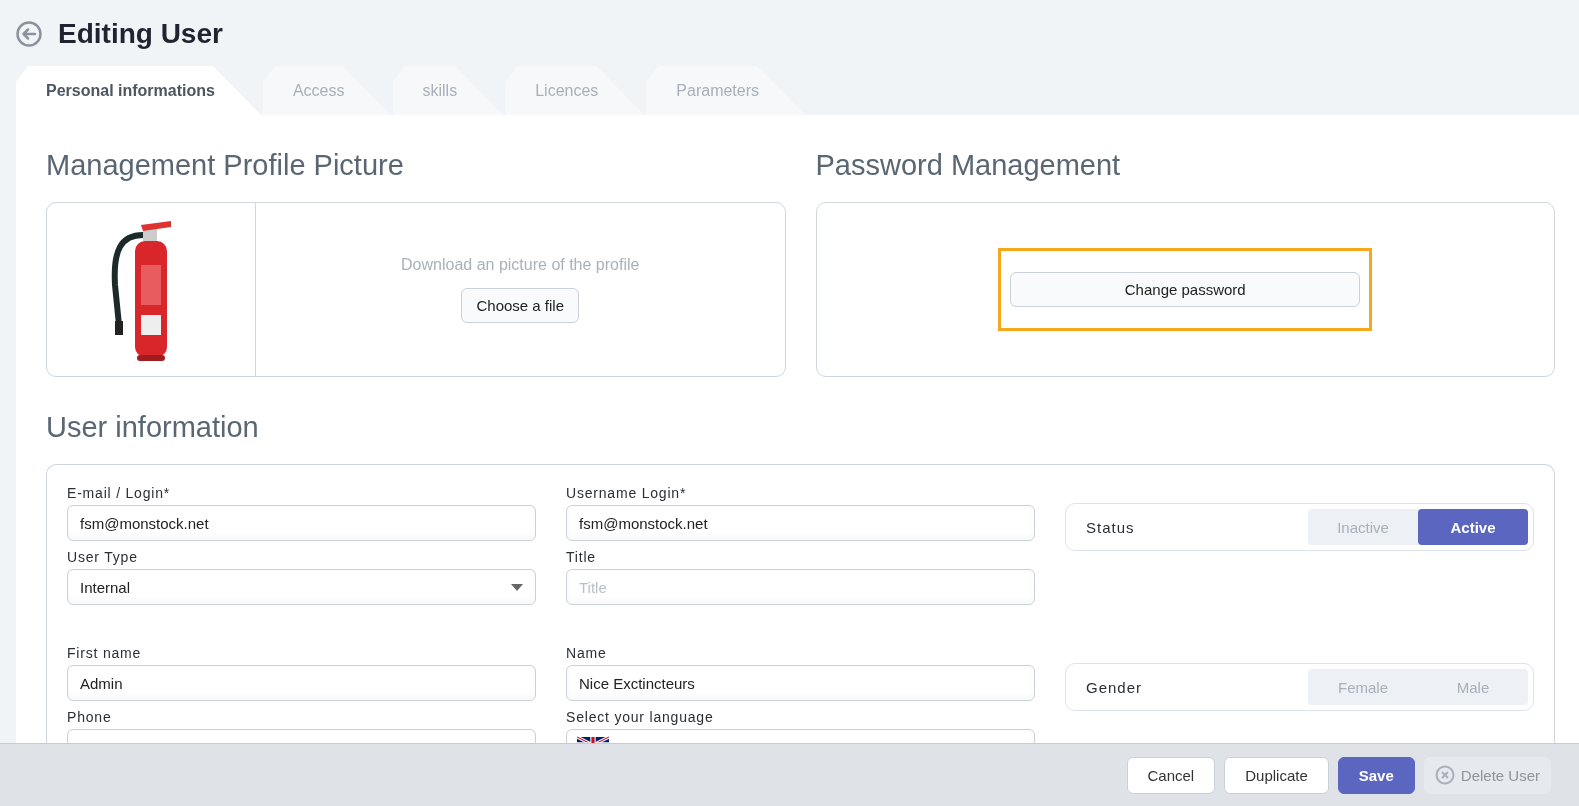 The image size is (1579, 806). What do you see at coordinates (517, 587) in the screenshot?
I see `caret-icon` at bounding box center [517, 587].